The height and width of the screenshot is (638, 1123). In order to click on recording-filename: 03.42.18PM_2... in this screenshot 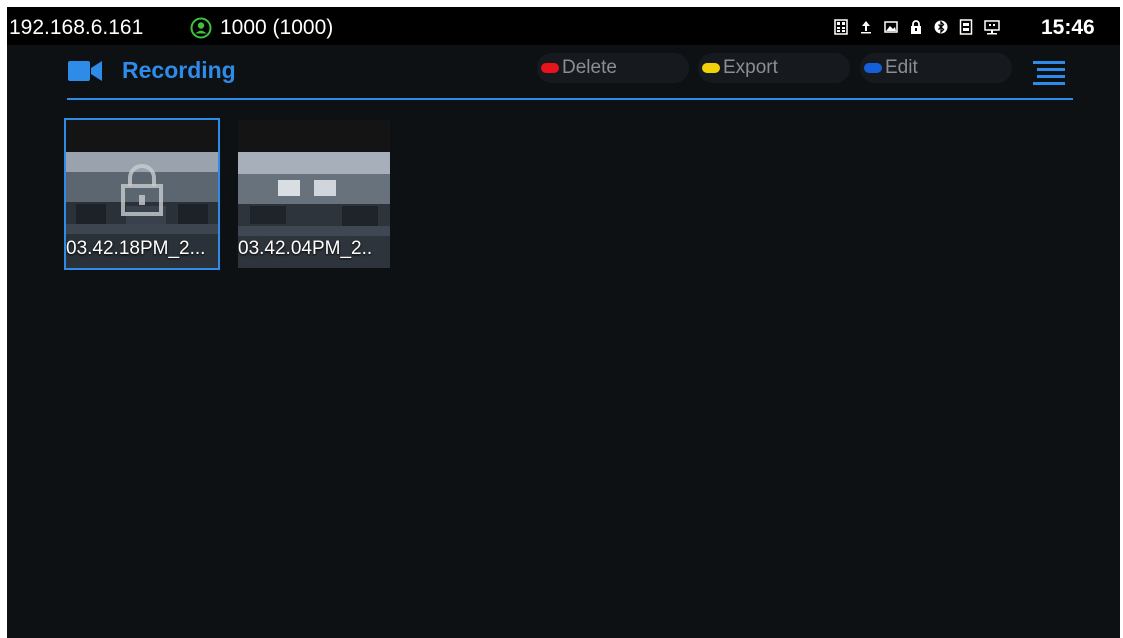, I will do `click(136, 248)`.